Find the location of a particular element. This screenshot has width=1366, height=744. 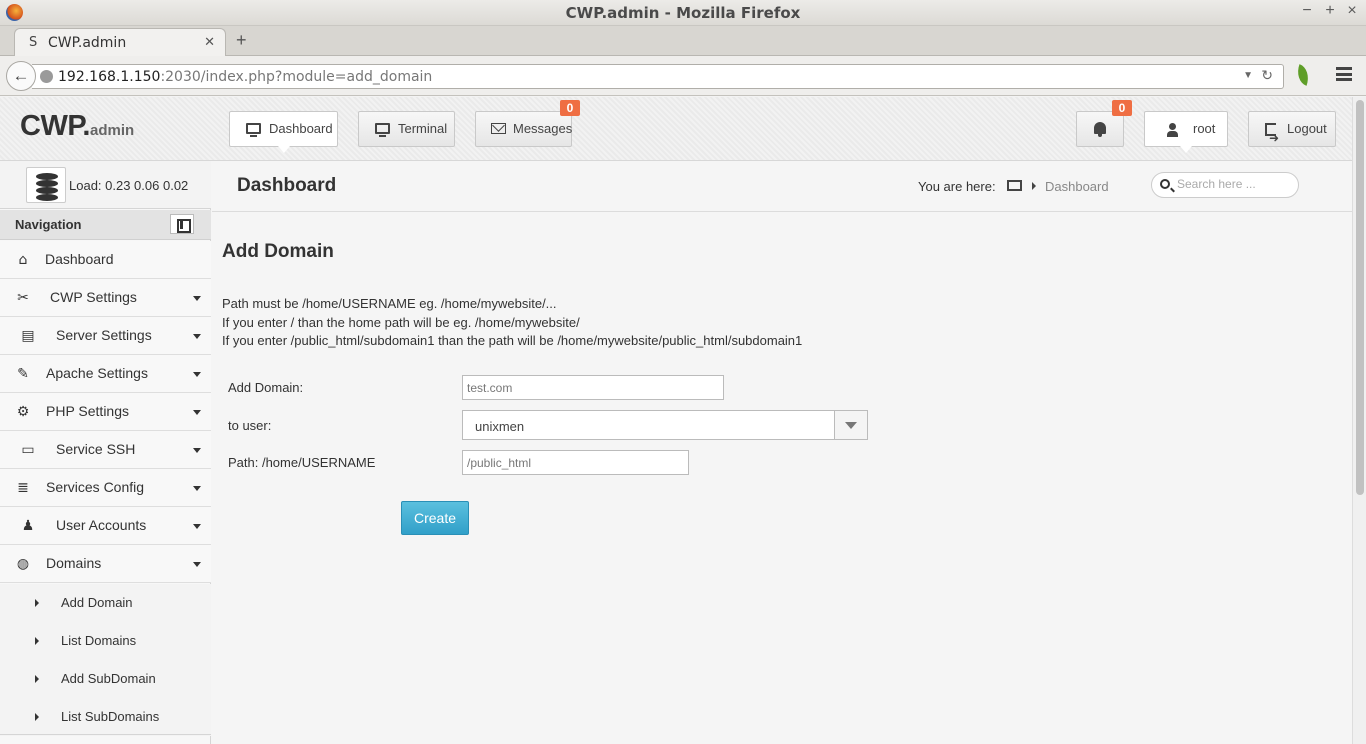

sidebar-subitem-label: Add SubDomain is located at coordinates (108, 678).